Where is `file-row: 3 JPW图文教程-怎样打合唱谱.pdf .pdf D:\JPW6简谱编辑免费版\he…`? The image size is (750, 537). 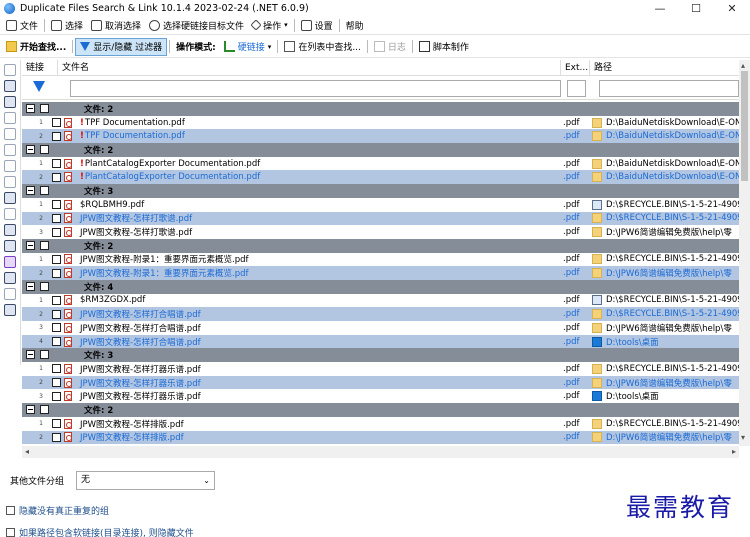 file-row: 3 JPW图文教程-怎样打合唱谱.pdf .pdf D:\JPW6简谱编辑免费版\he… is located at coordinates (380, 328).